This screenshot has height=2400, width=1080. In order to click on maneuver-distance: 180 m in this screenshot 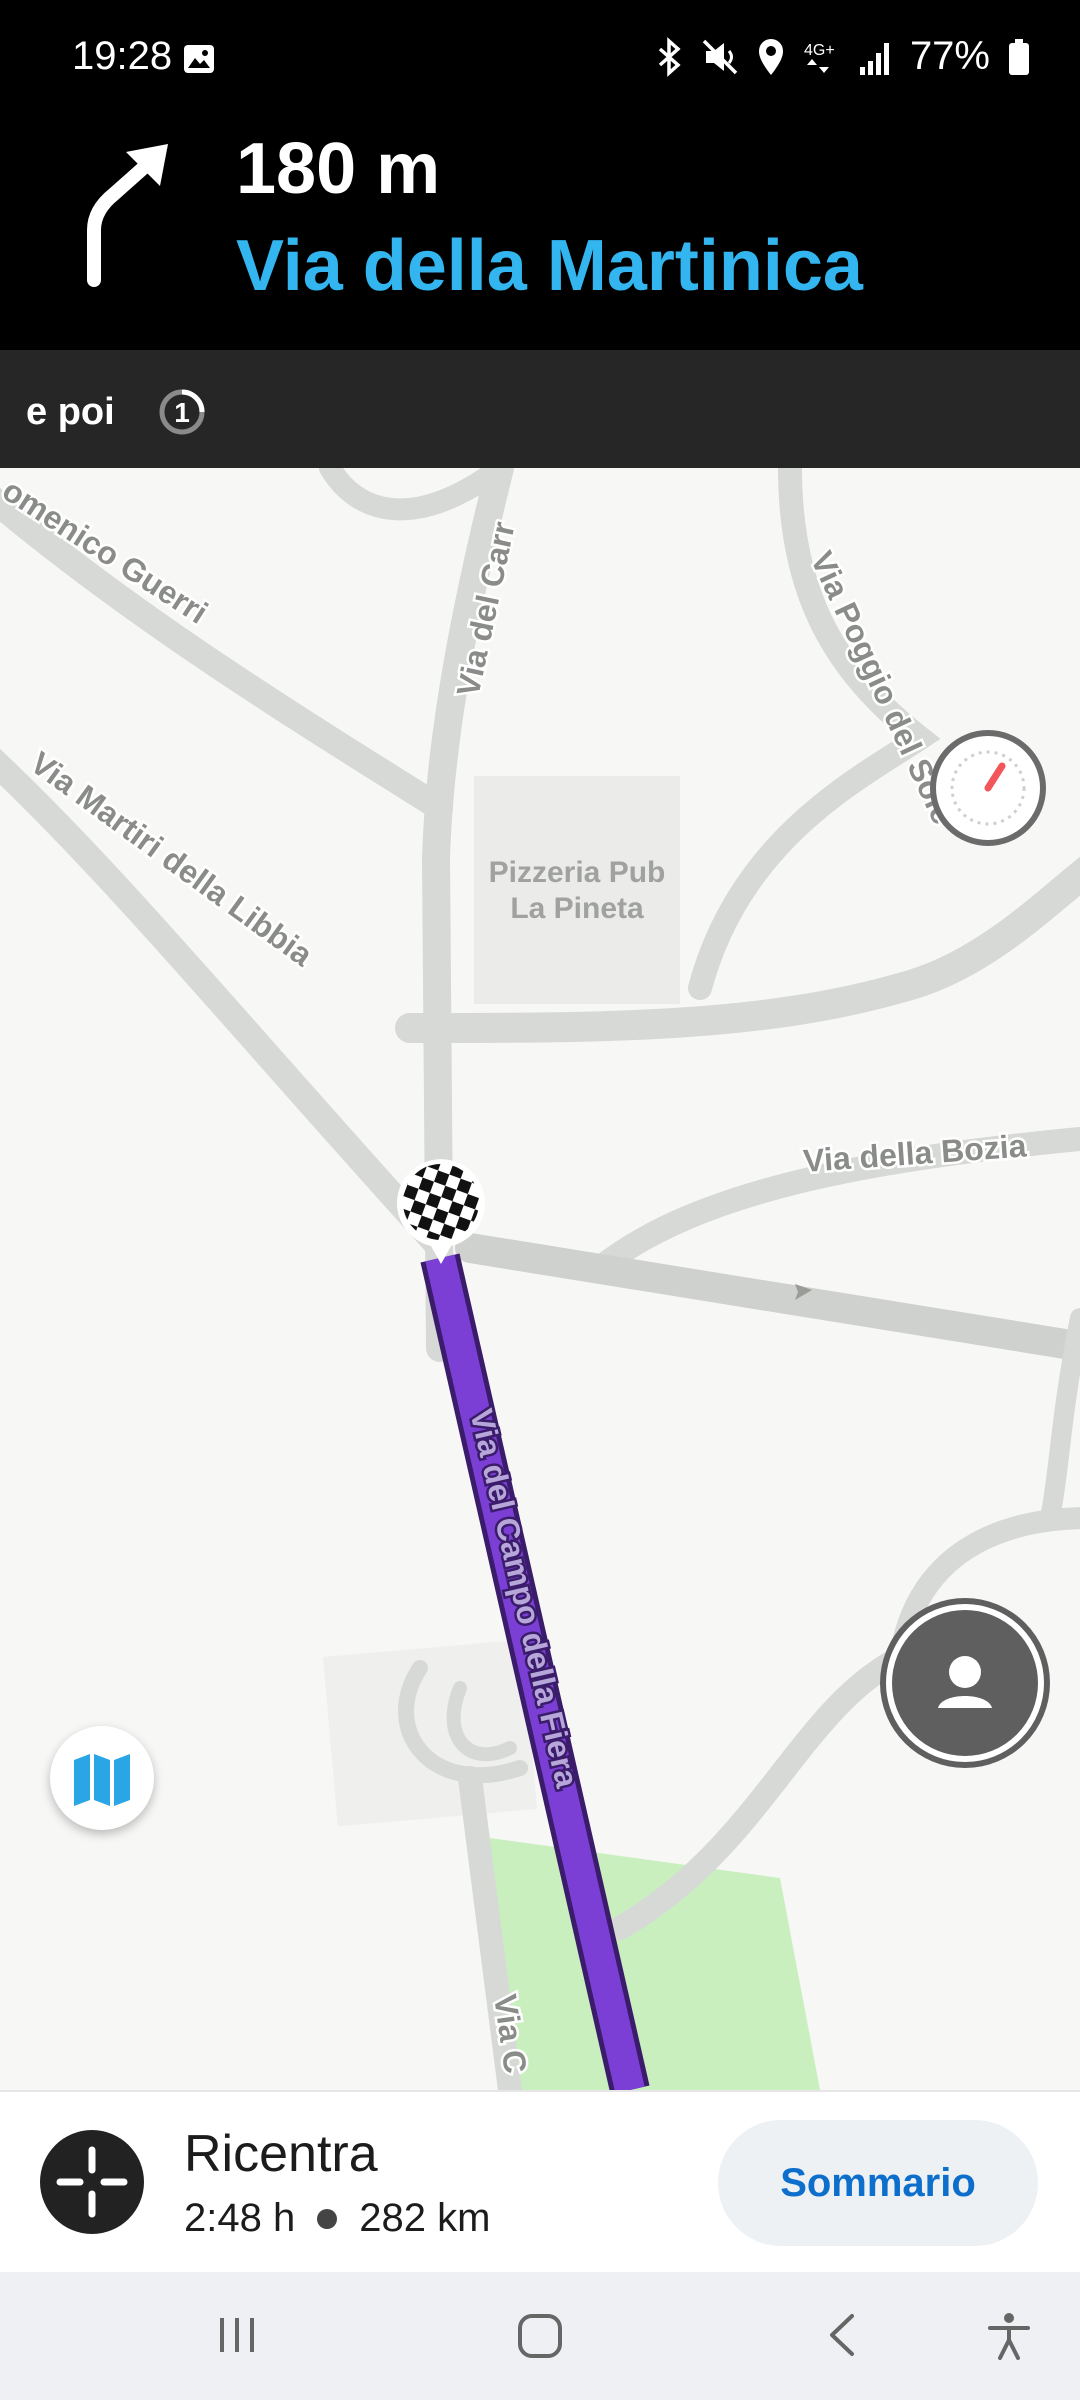, I will do `click(338, 169)`.